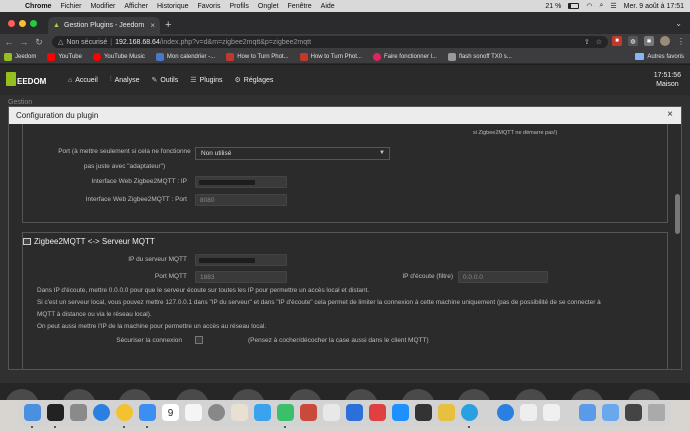 This screenshot has height=431, width=690. What do you see at coordinates (11, 23) in the screenshot?
I see `close-window-icon` at bounding box center [11, 23].